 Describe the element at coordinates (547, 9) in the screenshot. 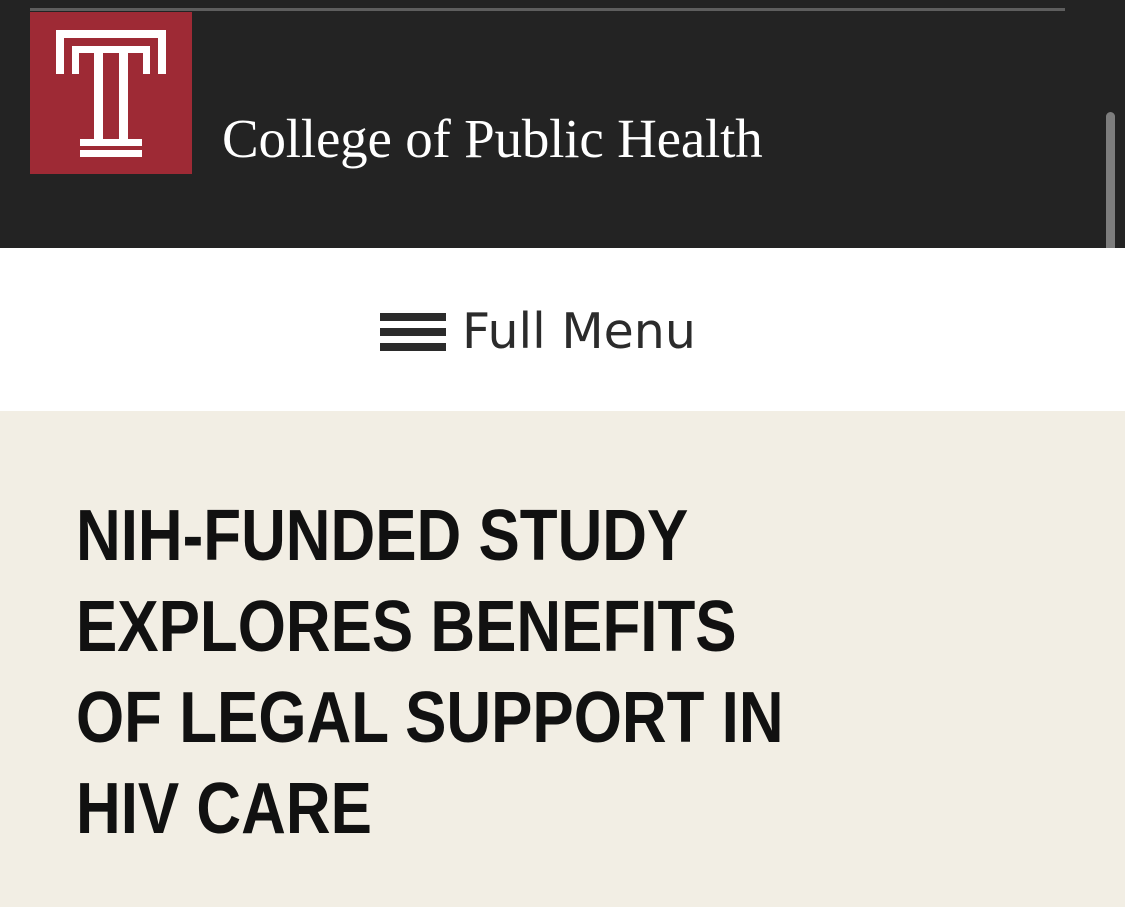

I see `header-divider` at that location.